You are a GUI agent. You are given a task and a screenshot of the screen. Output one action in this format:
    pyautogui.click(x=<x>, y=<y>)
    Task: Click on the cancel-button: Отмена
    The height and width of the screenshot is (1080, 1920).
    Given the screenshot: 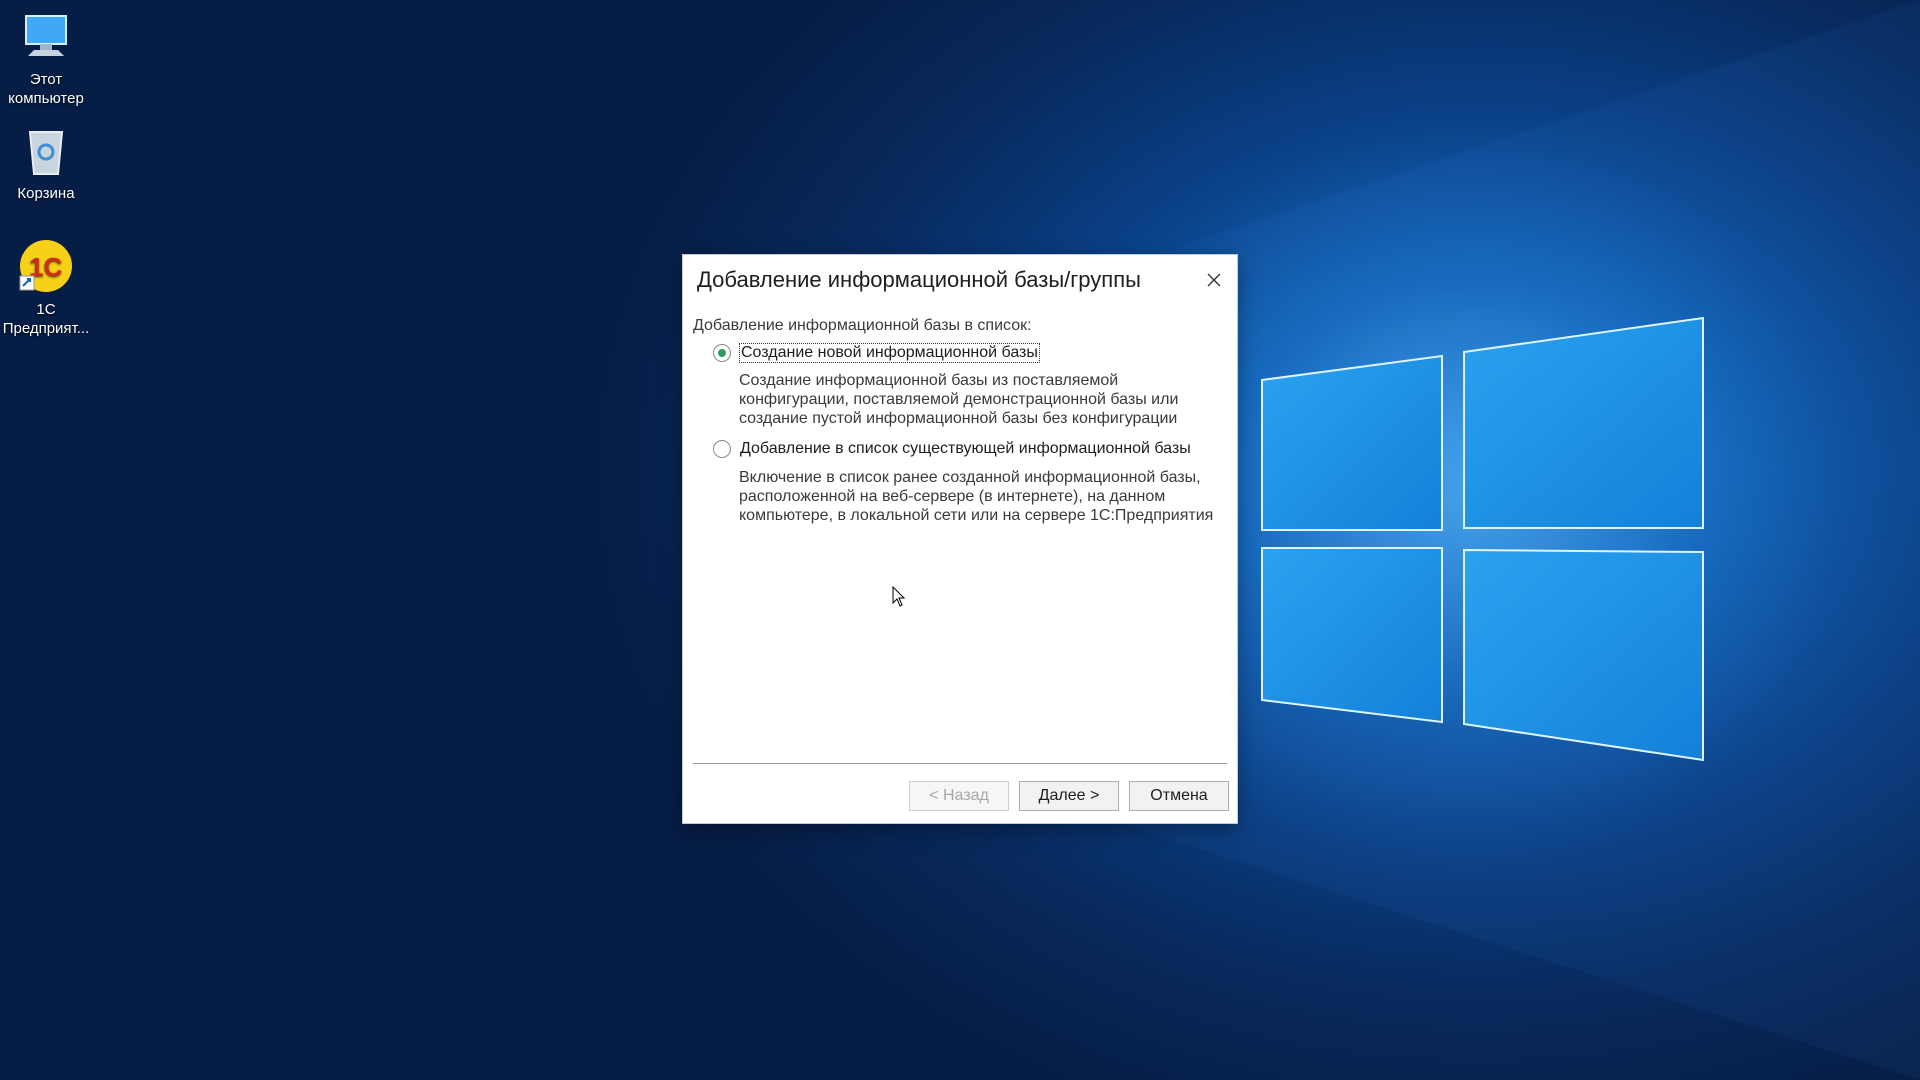 What is the action you would take?
    pyautogui.click(x=1179, y=796)
    